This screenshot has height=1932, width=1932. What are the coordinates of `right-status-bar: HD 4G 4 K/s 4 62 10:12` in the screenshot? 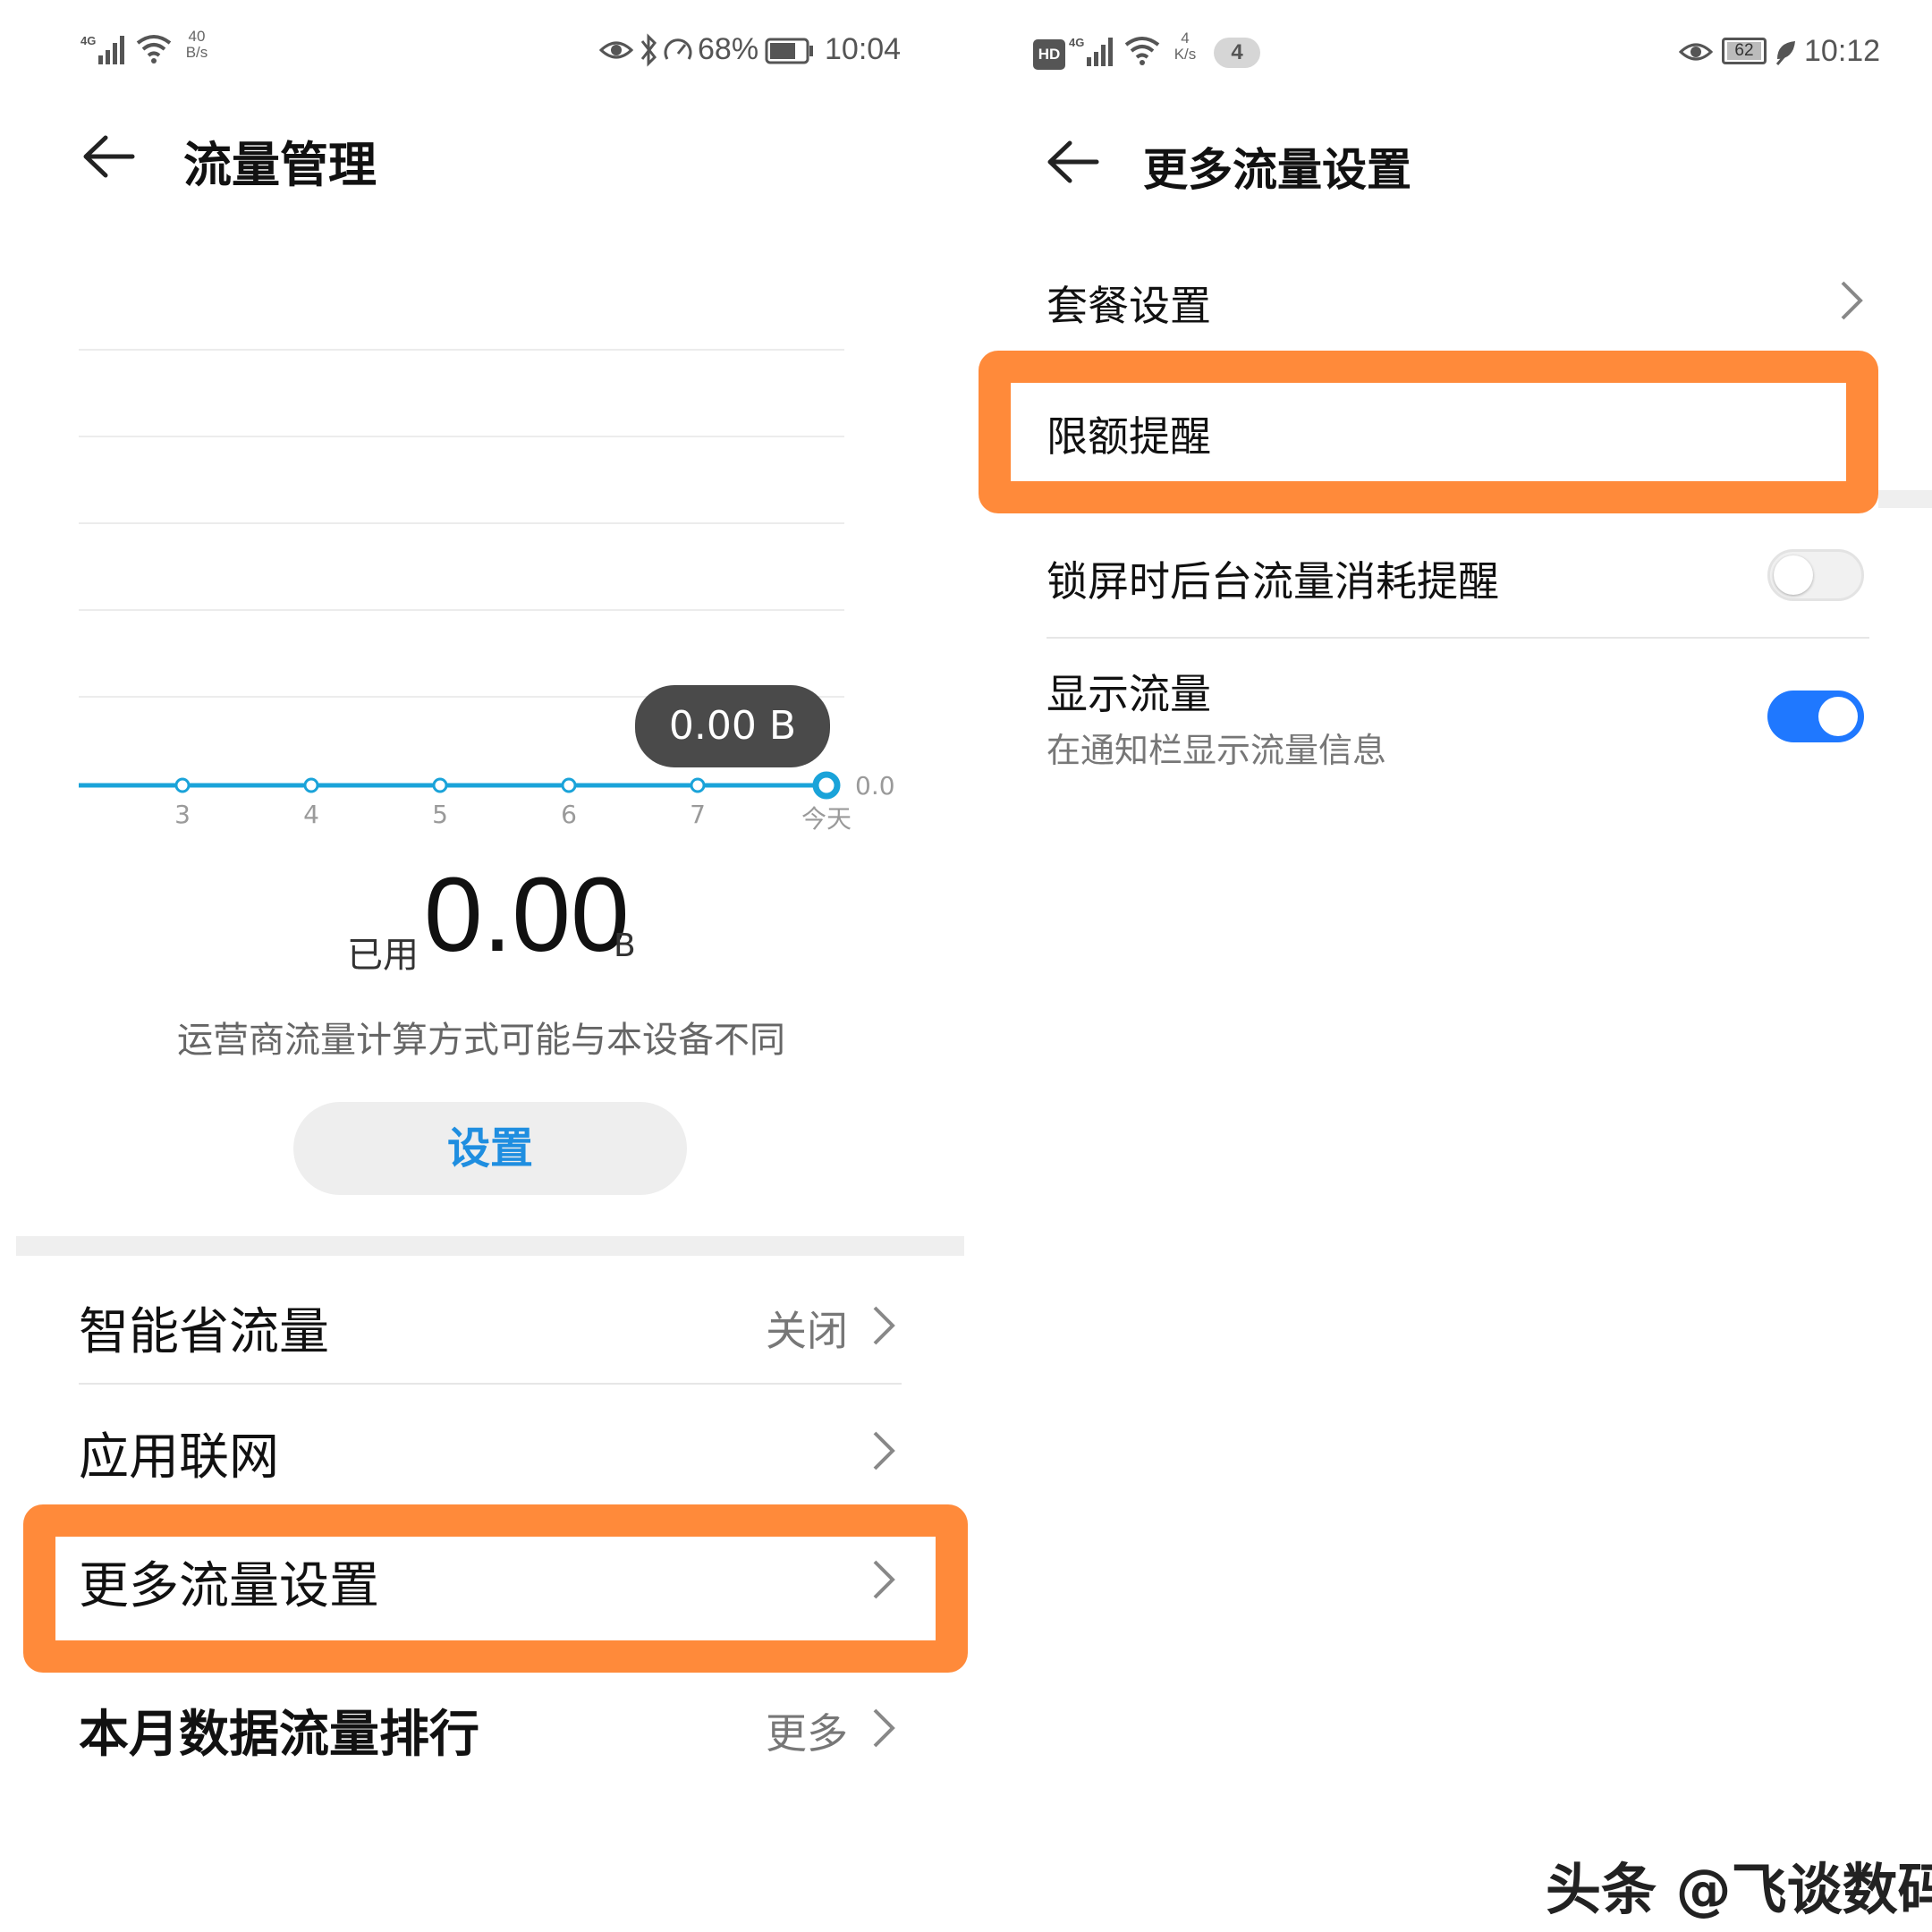 It's located at (1458, 53).